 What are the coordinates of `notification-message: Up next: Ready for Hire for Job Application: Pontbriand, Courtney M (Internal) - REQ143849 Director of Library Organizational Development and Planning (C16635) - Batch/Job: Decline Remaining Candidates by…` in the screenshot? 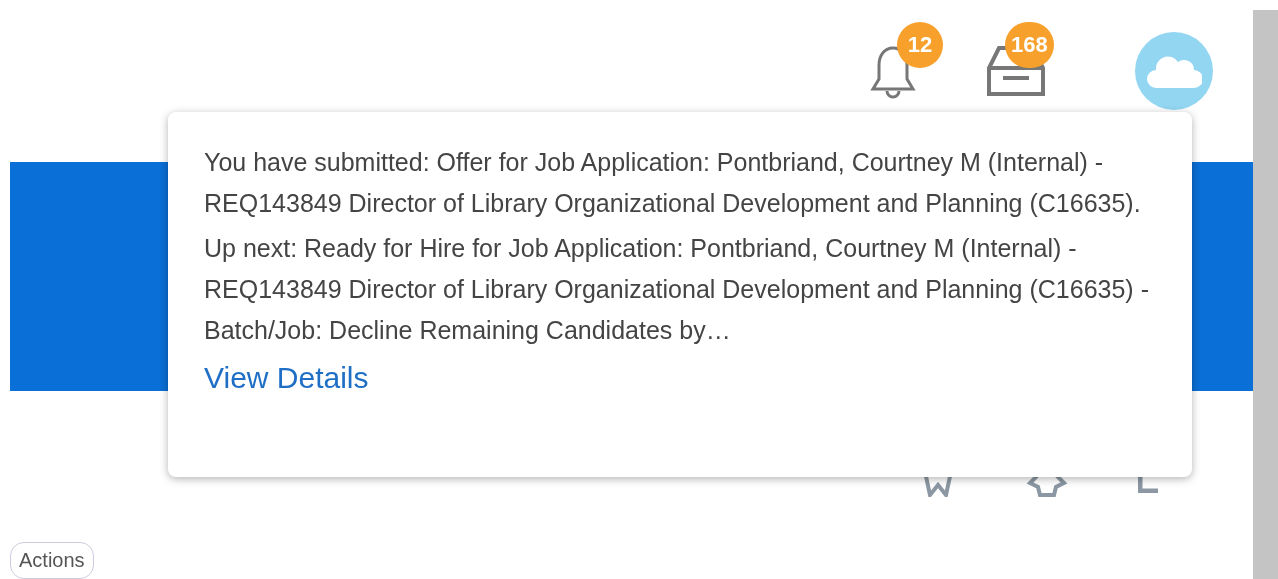 It's located at (677, 289).